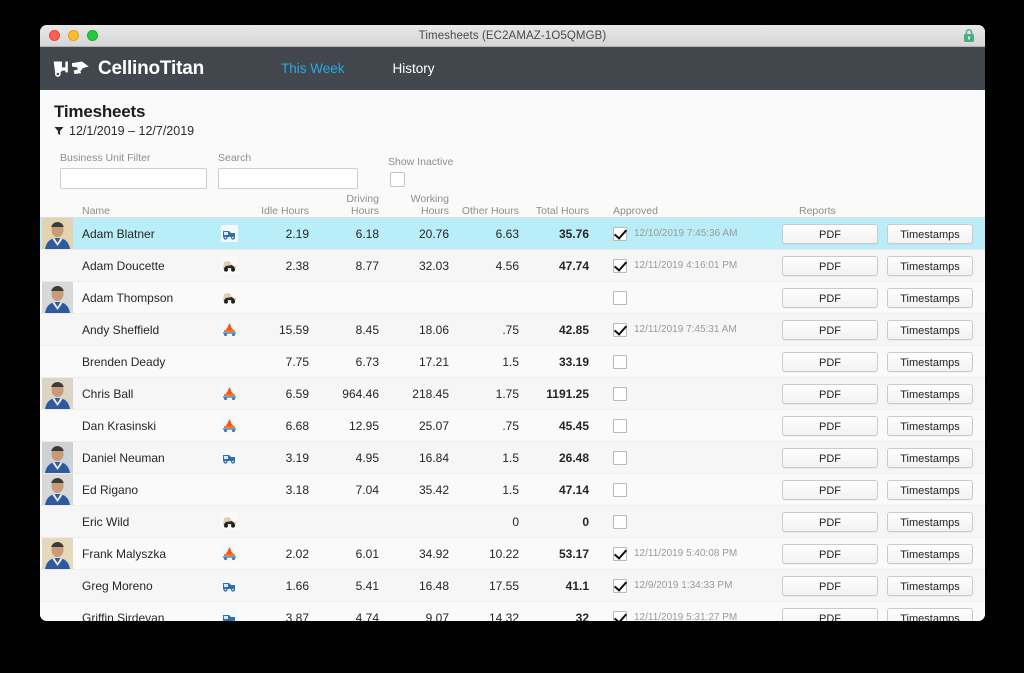  What do you see at coordinates (437, 616) in the screenshot?
I see `cell-working-hours: 9.07` at bounding box center [437, 616].